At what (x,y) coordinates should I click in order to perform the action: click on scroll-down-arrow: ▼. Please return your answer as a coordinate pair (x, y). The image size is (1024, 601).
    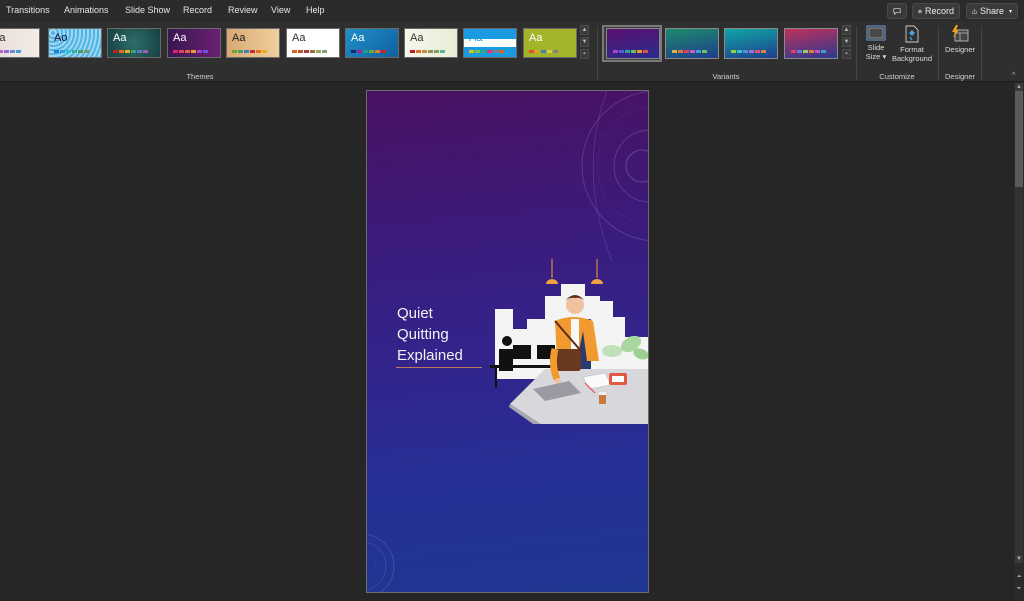
    Looking at the image, I should click on (1019, 559).